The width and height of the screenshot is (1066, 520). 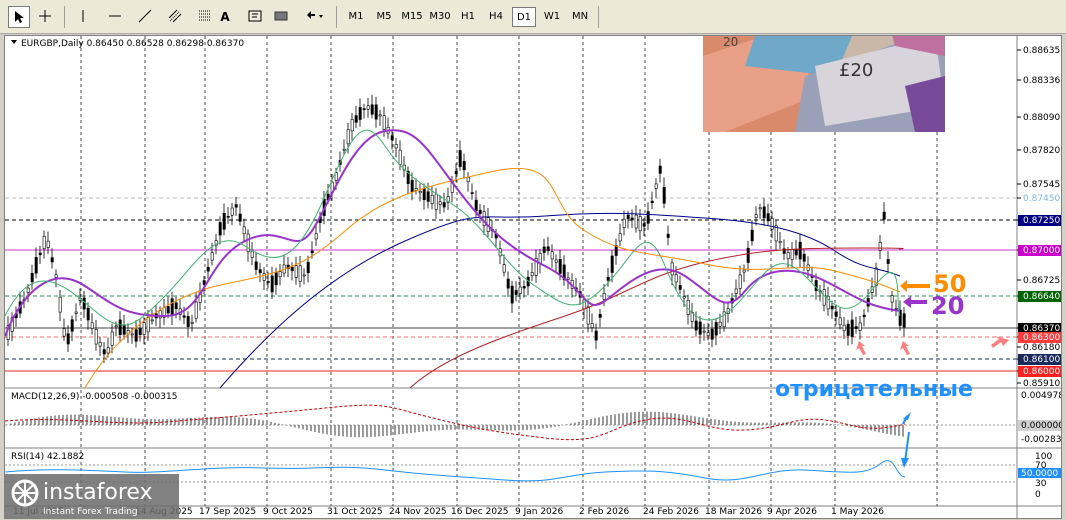 I want to click on channel-button, so click(x=175, y=17).